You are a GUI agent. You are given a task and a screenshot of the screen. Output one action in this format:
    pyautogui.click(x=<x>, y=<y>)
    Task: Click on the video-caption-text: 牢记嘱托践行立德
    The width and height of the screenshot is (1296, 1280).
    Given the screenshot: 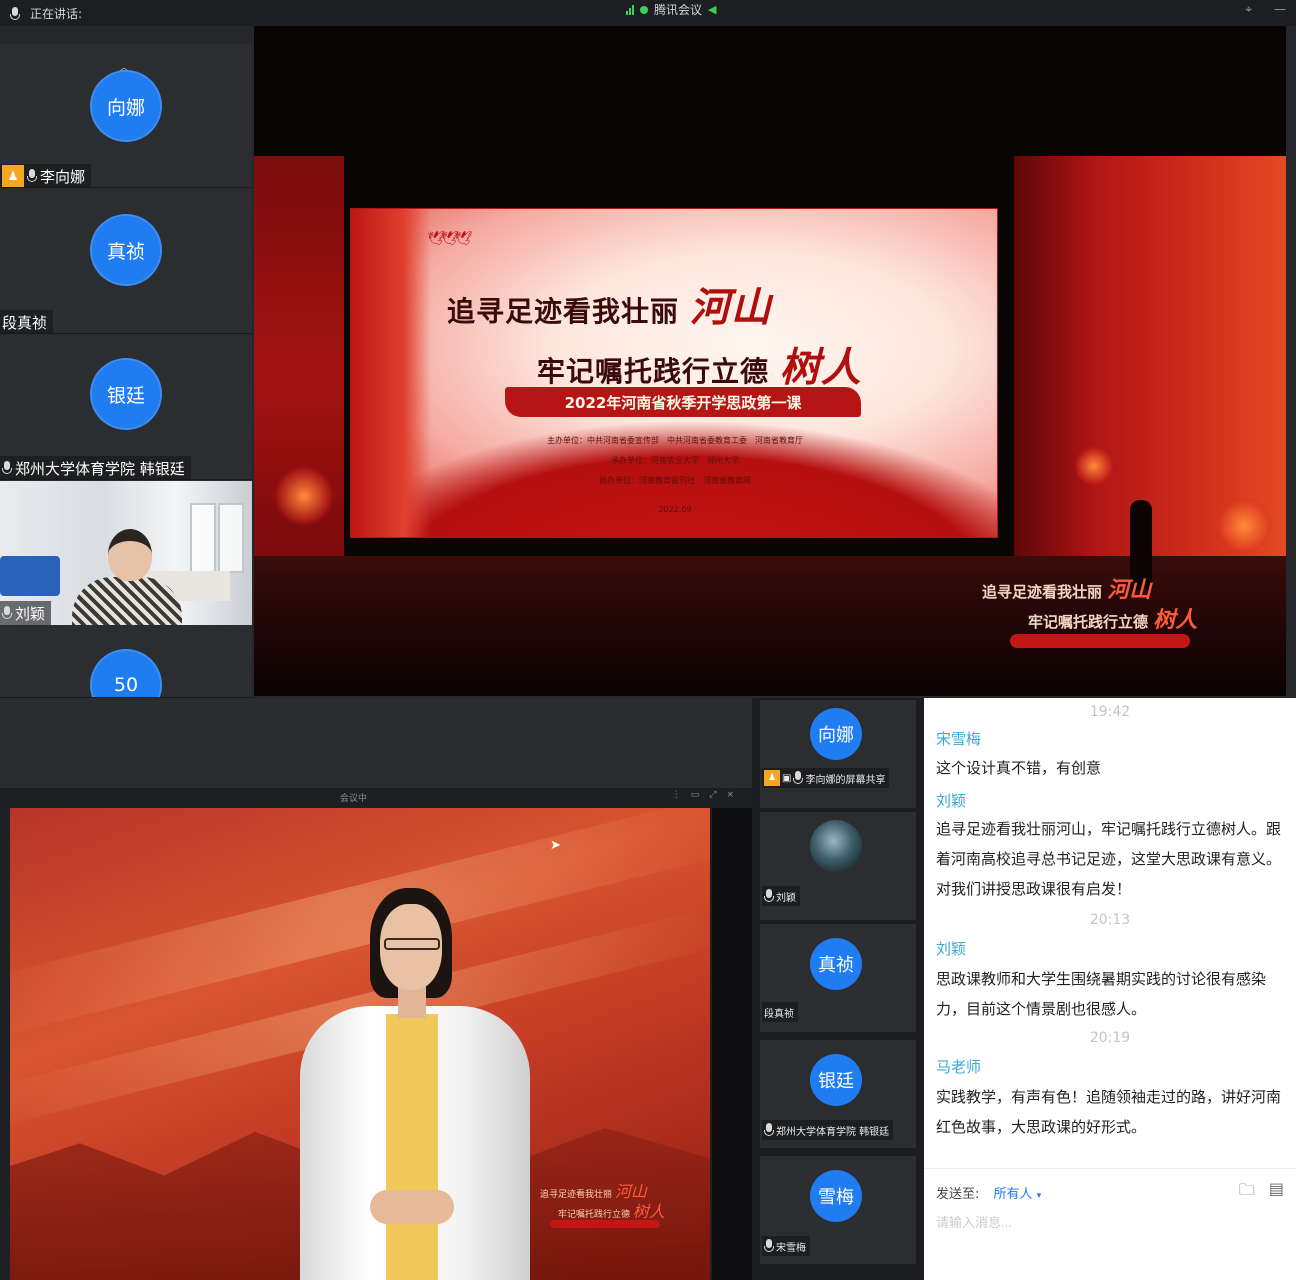 What is the action you would take?
    pyautogui.click(x=594, y=1215)
    